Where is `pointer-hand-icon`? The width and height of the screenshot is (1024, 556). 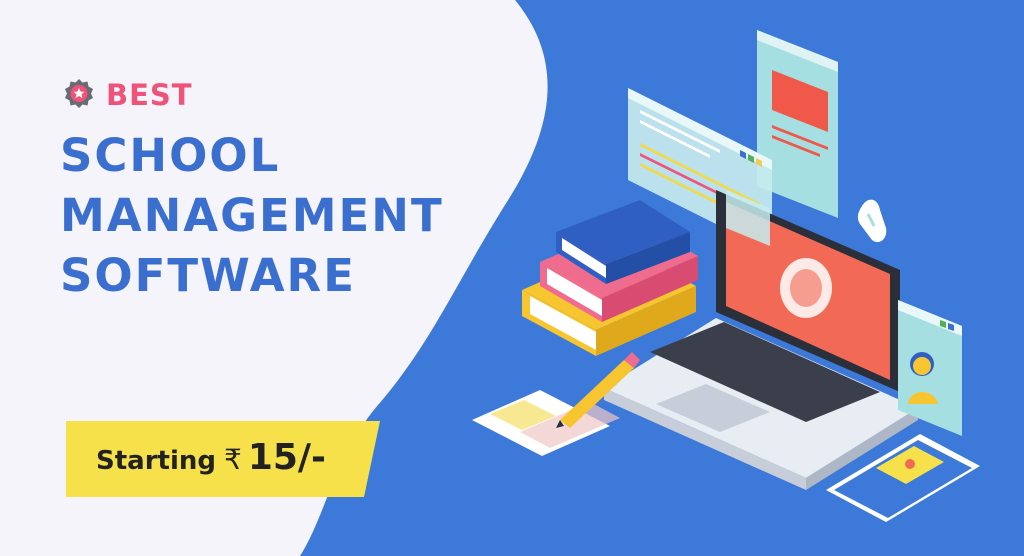
pointer-hand-icon is located at coordinates (872, 221).